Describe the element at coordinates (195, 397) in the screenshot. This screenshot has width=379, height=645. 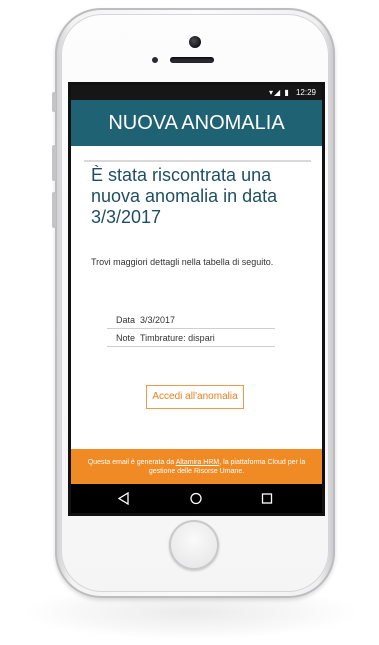
I see `open-anomaly-button: Accedi all'anomalia` at that location.